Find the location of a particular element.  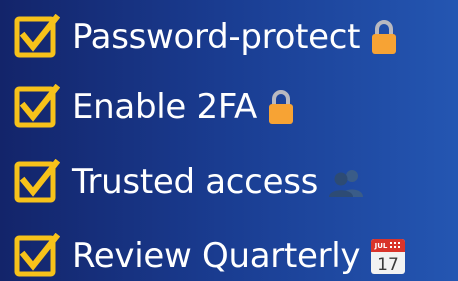

calendar-icon: JUL 17 is located at coordinates (388, 256).